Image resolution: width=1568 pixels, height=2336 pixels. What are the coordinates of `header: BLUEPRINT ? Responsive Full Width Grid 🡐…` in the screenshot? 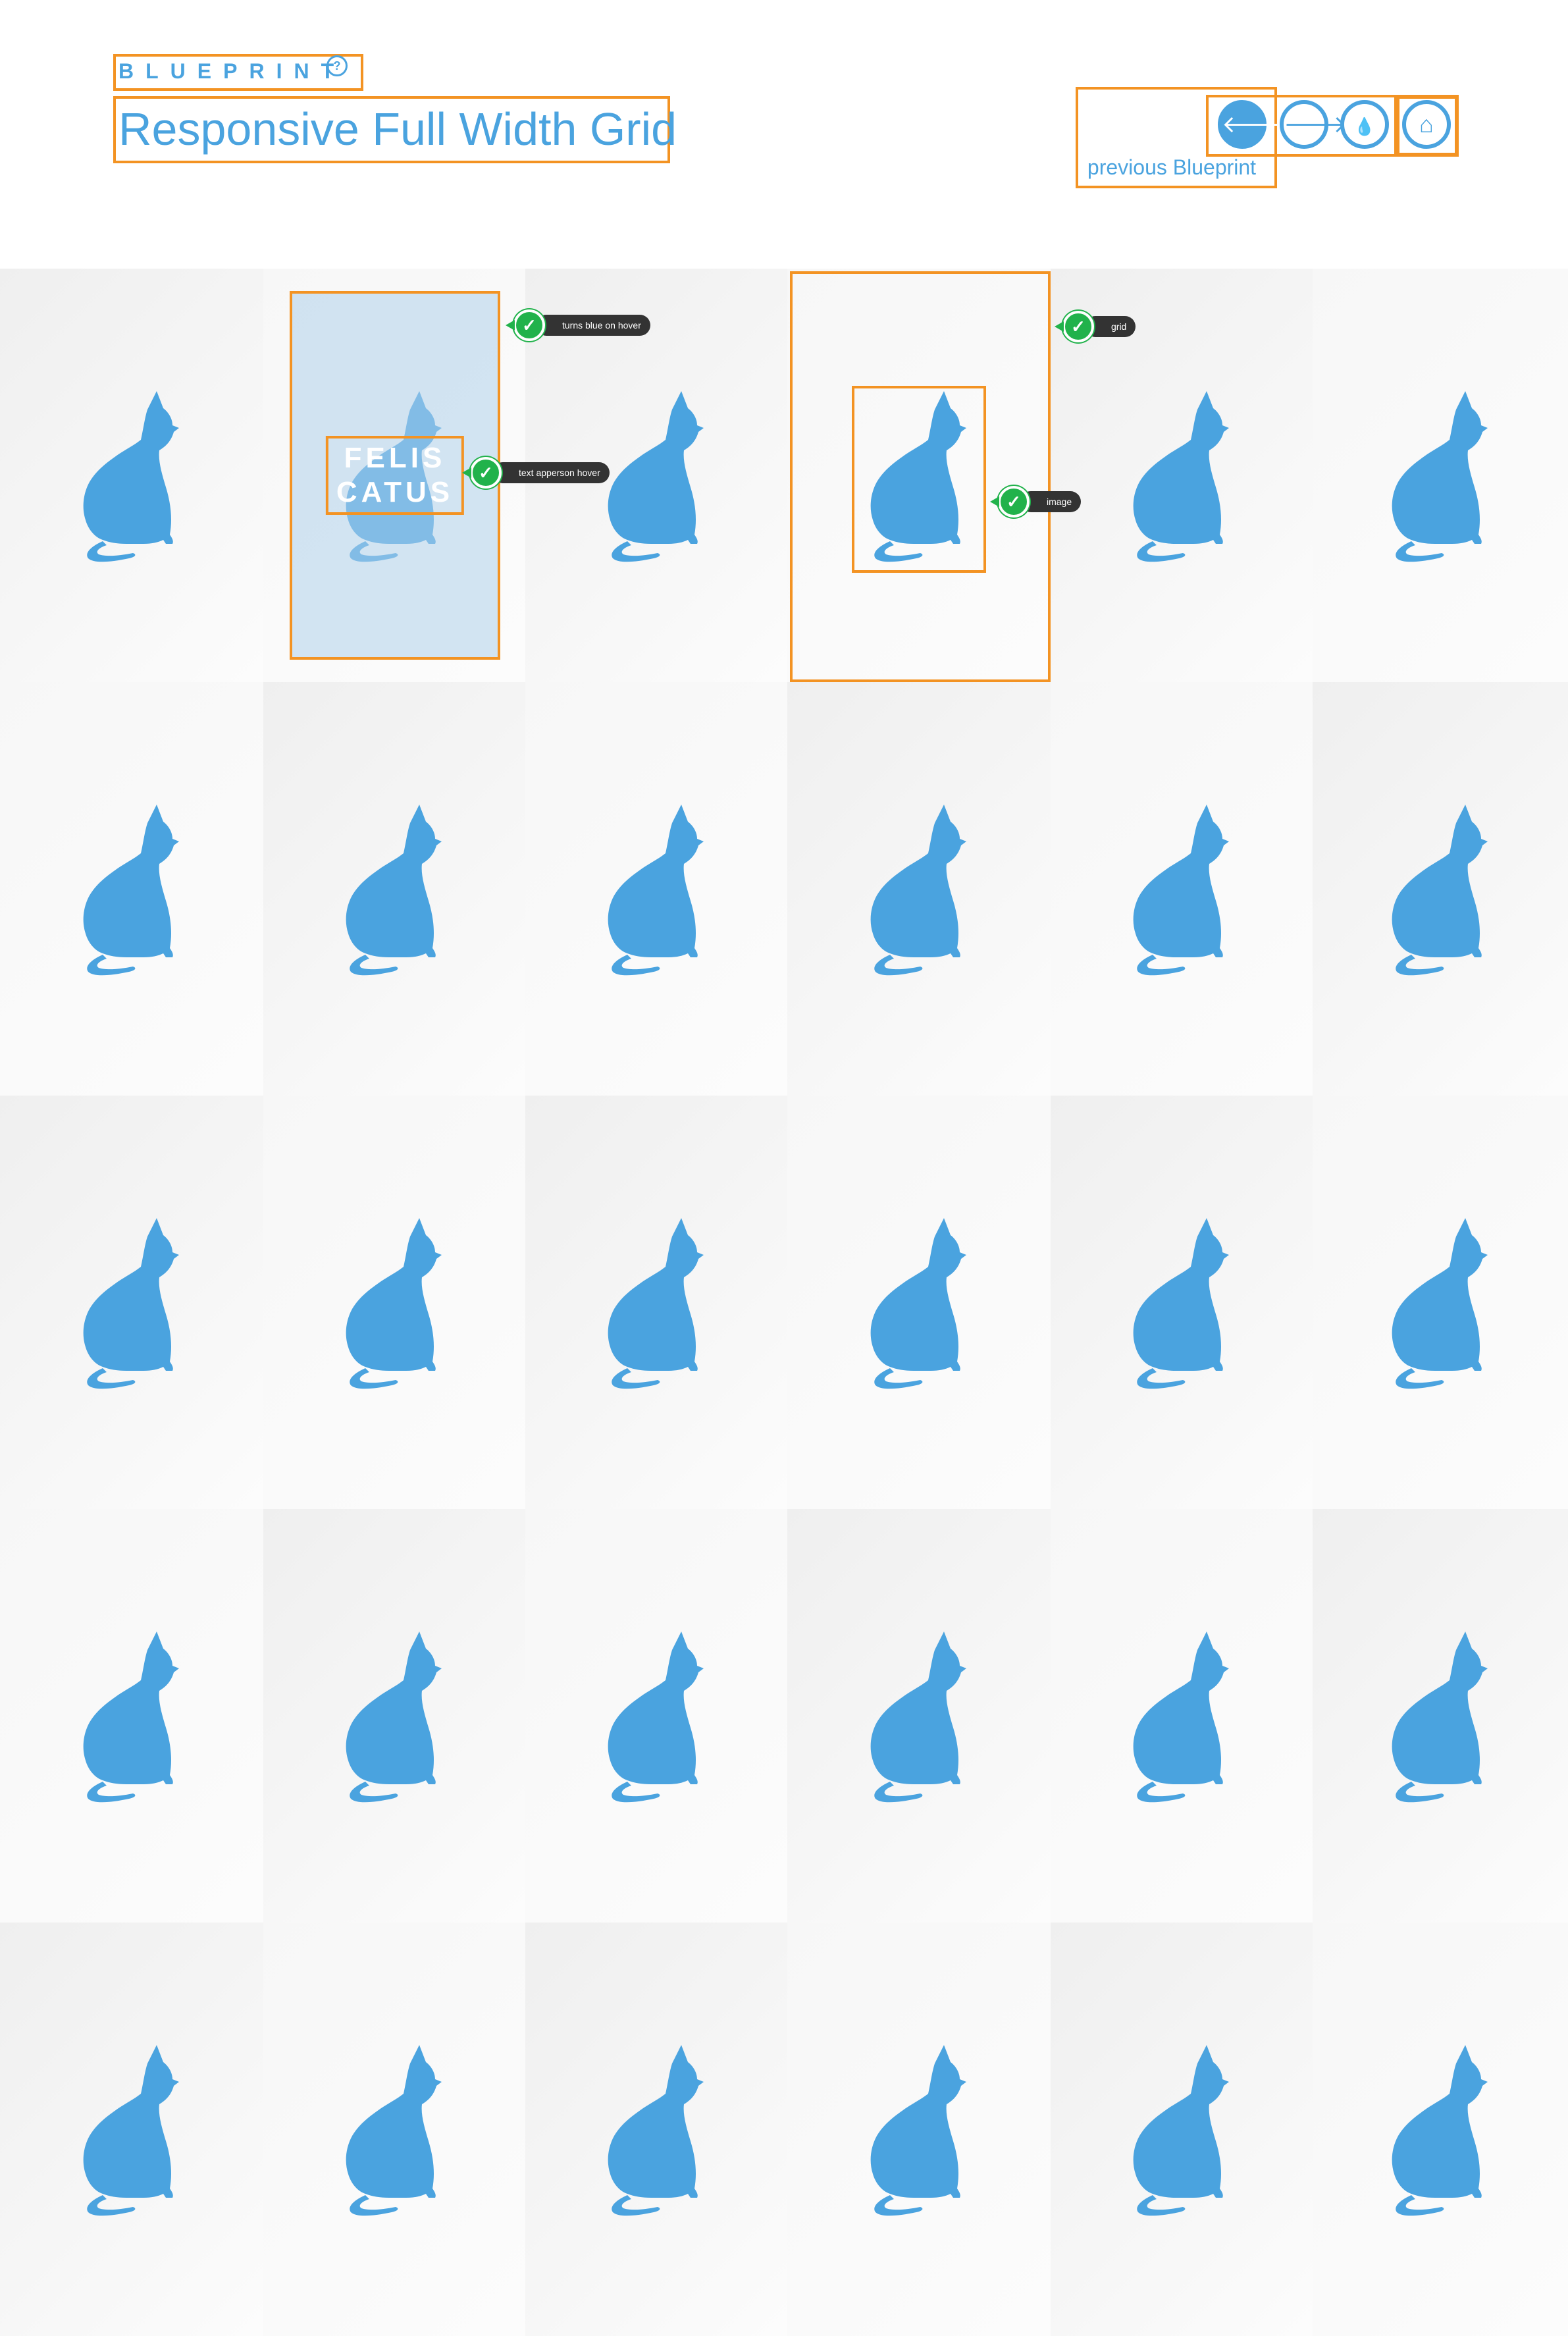 It's located at (784, 134).